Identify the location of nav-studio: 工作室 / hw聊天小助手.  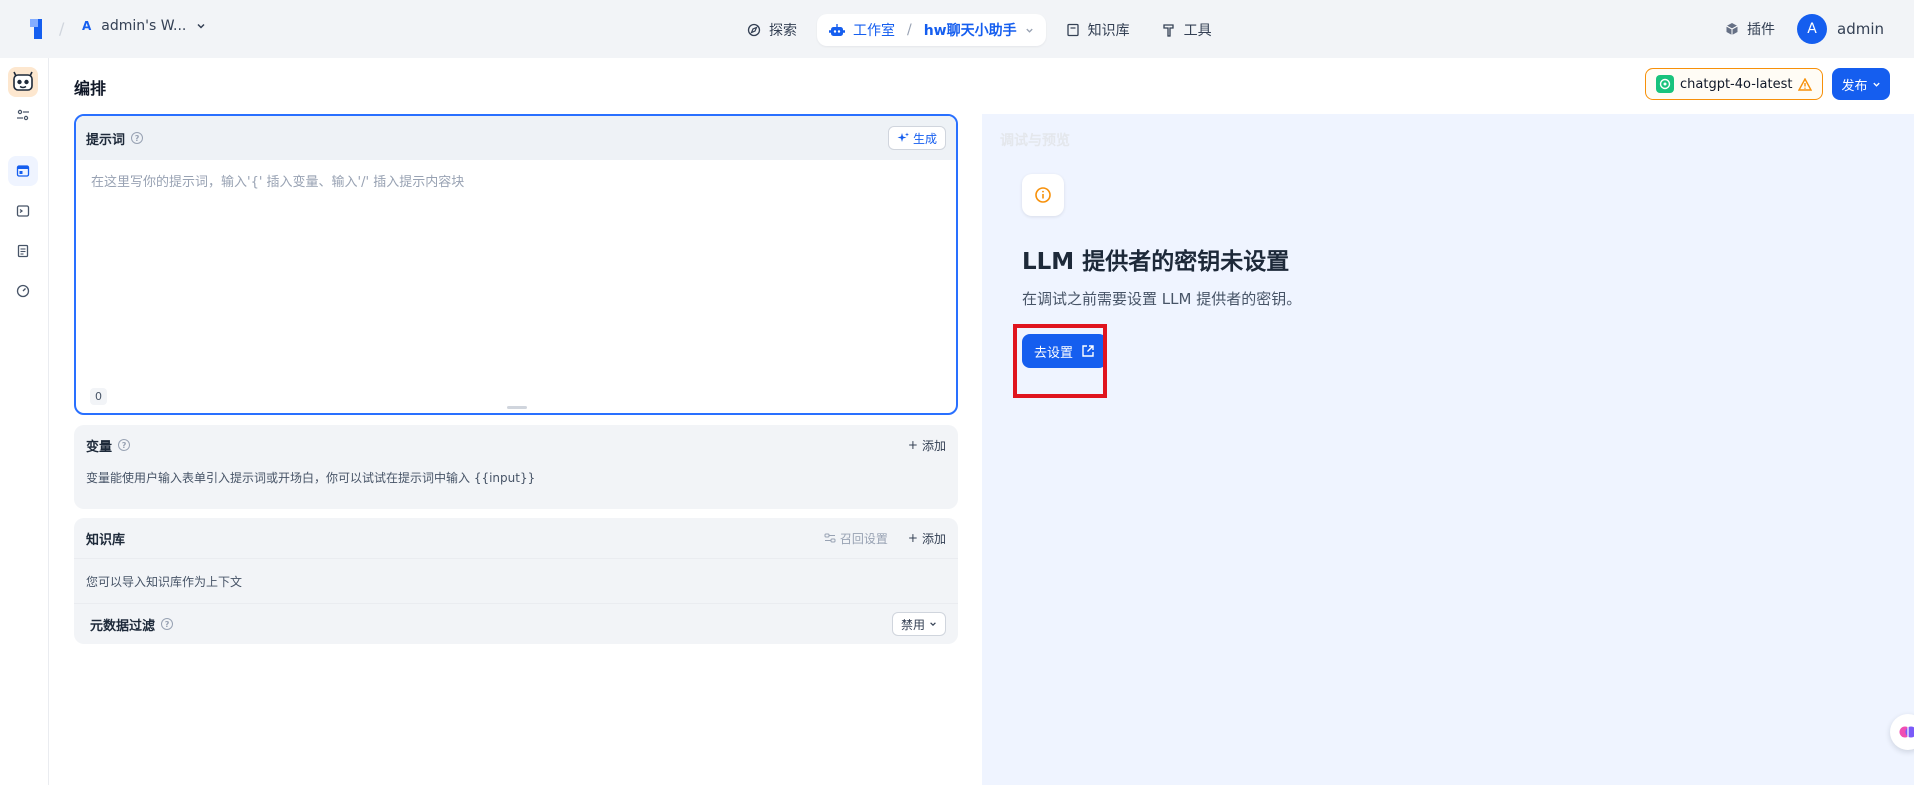
(931, 30).